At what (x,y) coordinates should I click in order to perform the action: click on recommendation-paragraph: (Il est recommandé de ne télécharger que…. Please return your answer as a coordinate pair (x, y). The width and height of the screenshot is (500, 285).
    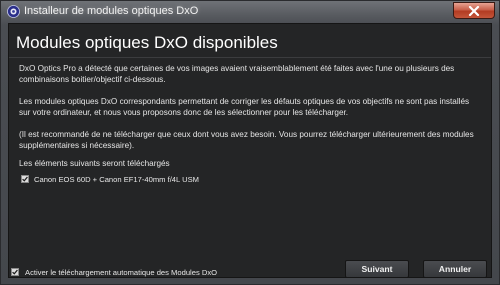
    Looking at the image, I should click on (246, 140).